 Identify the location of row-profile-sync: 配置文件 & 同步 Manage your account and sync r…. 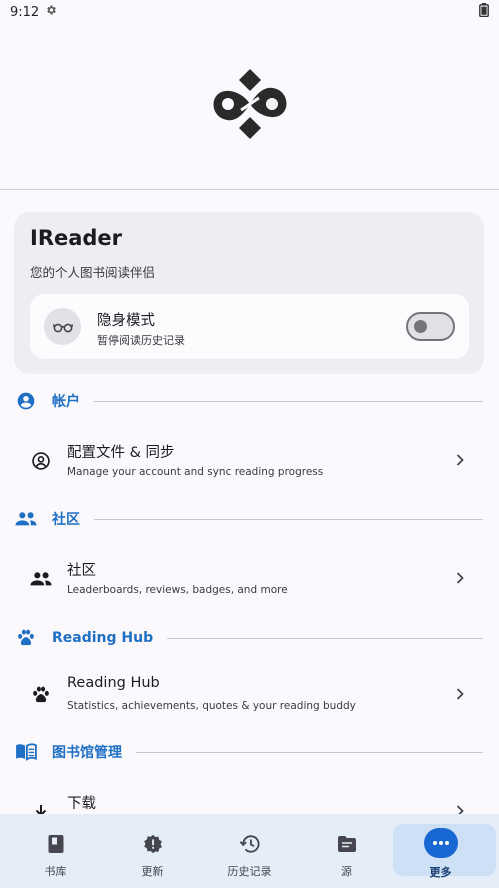
(249, 461).